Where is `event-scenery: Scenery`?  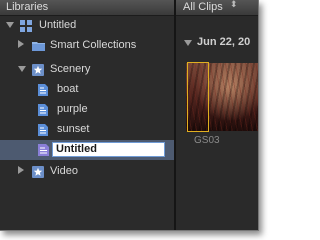 event-scenery: Scenery is located at coordinates (87, 70).